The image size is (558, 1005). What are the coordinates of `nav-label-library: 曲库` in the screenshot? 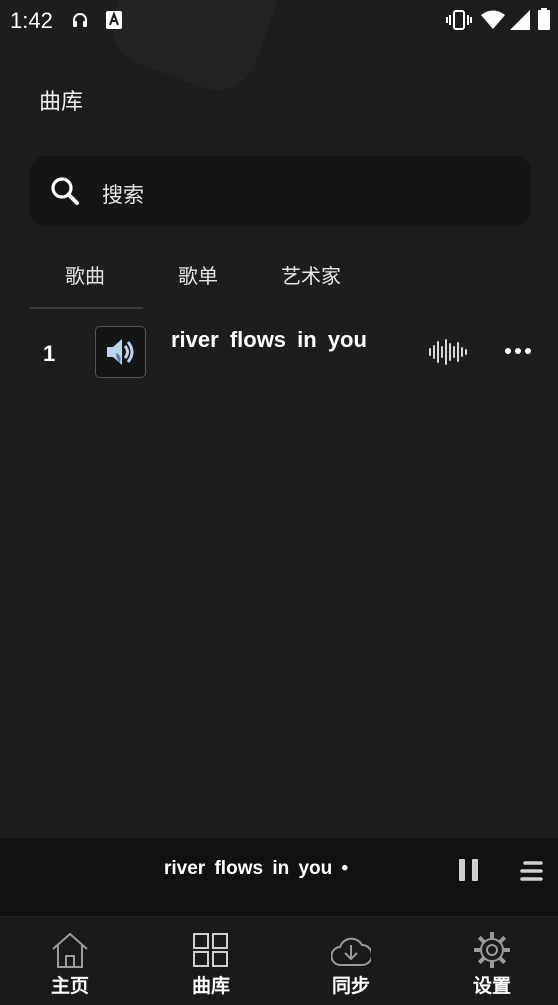 It's located at (210, 986).